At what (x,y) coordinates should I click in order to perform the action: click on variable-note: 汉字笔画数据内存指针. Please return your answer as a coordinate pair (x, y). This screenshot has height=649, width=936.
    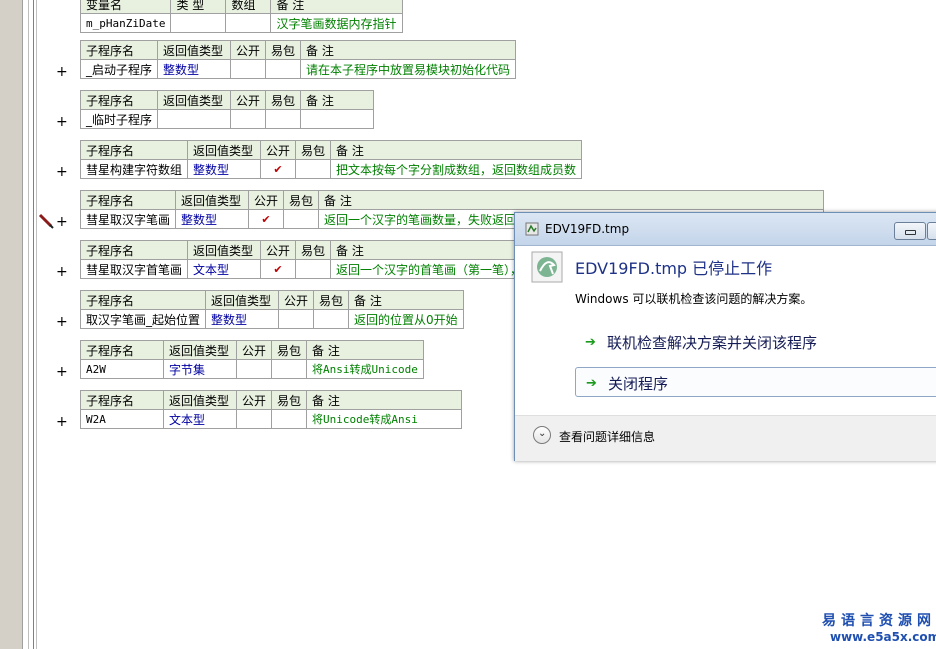
    Looking at the image, I should click on (336, 23).